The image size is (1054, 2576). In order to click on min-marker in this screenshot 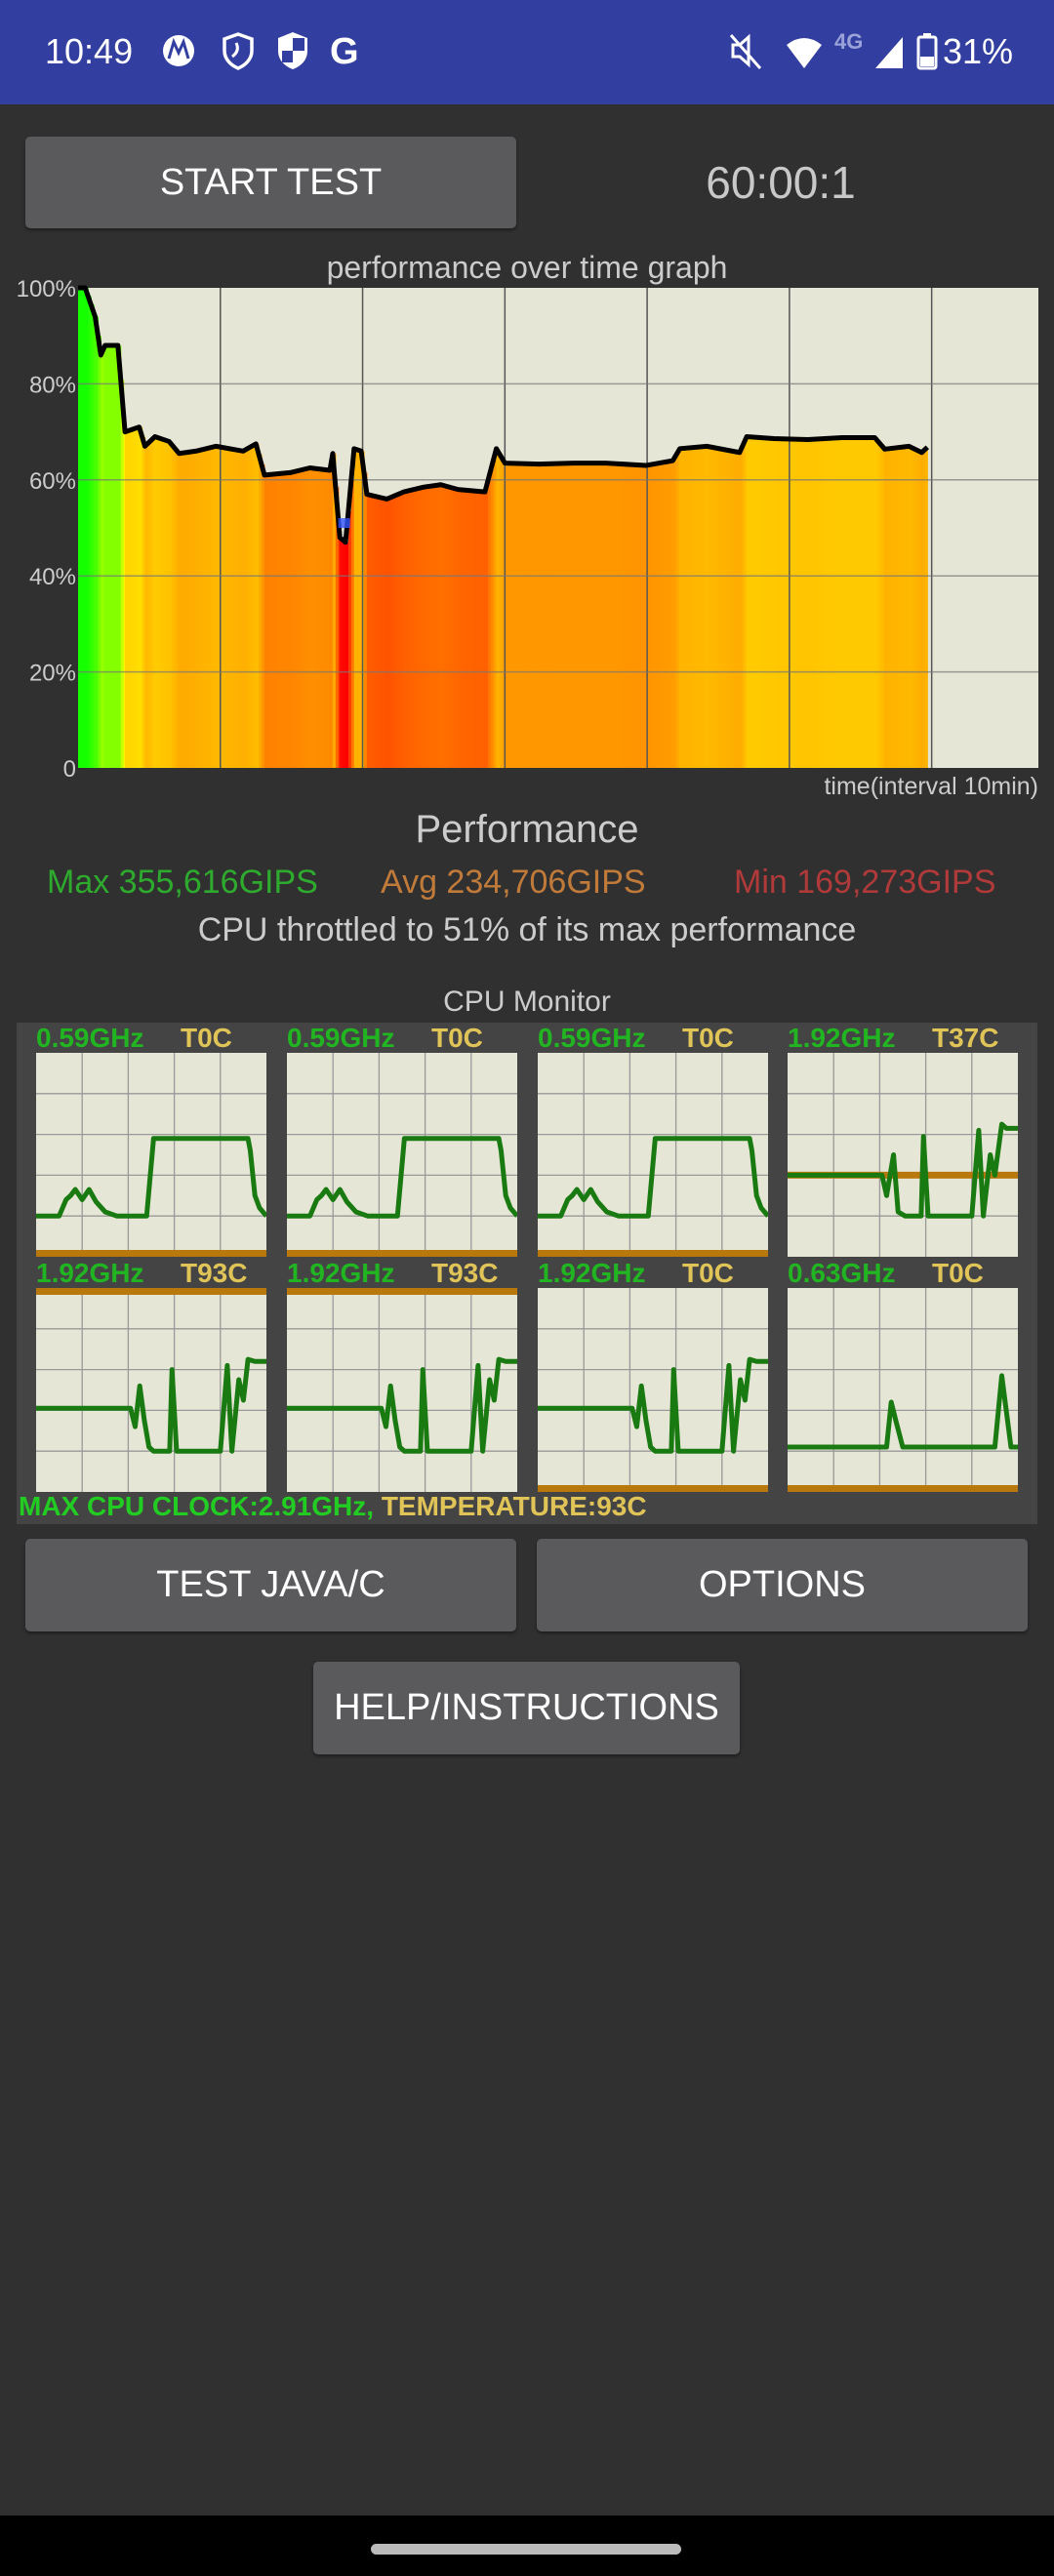, I will do `click(344, 523)`.